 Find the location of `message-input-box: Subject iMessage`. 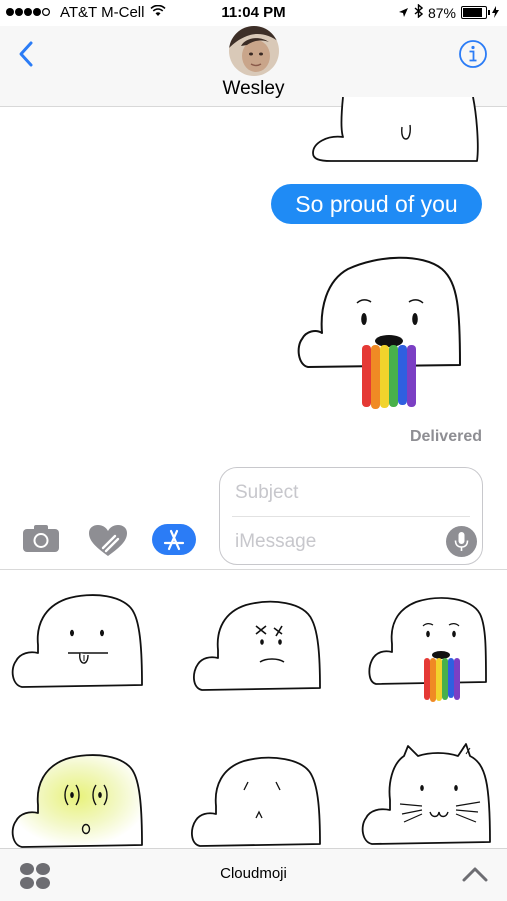

message-input-box: Subject iMessage is located at coordinates (351, 516).